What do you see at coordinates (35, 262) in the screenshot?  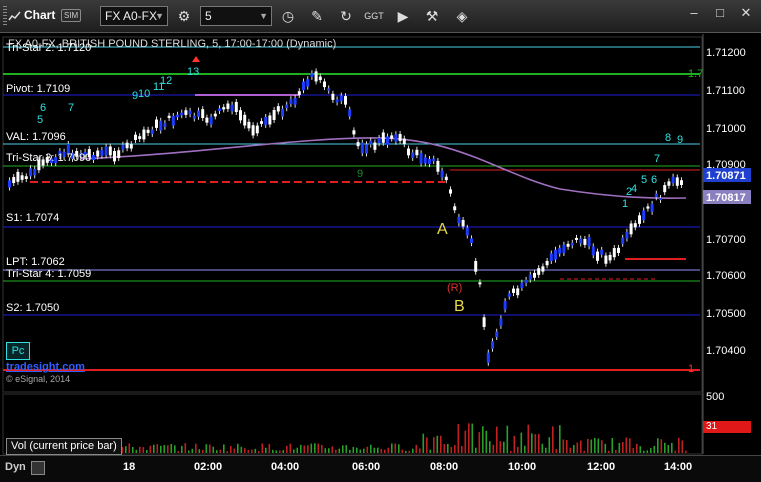 I see `level-label-lpt: LPT: 1.7062` at bounding box center [35, 262].